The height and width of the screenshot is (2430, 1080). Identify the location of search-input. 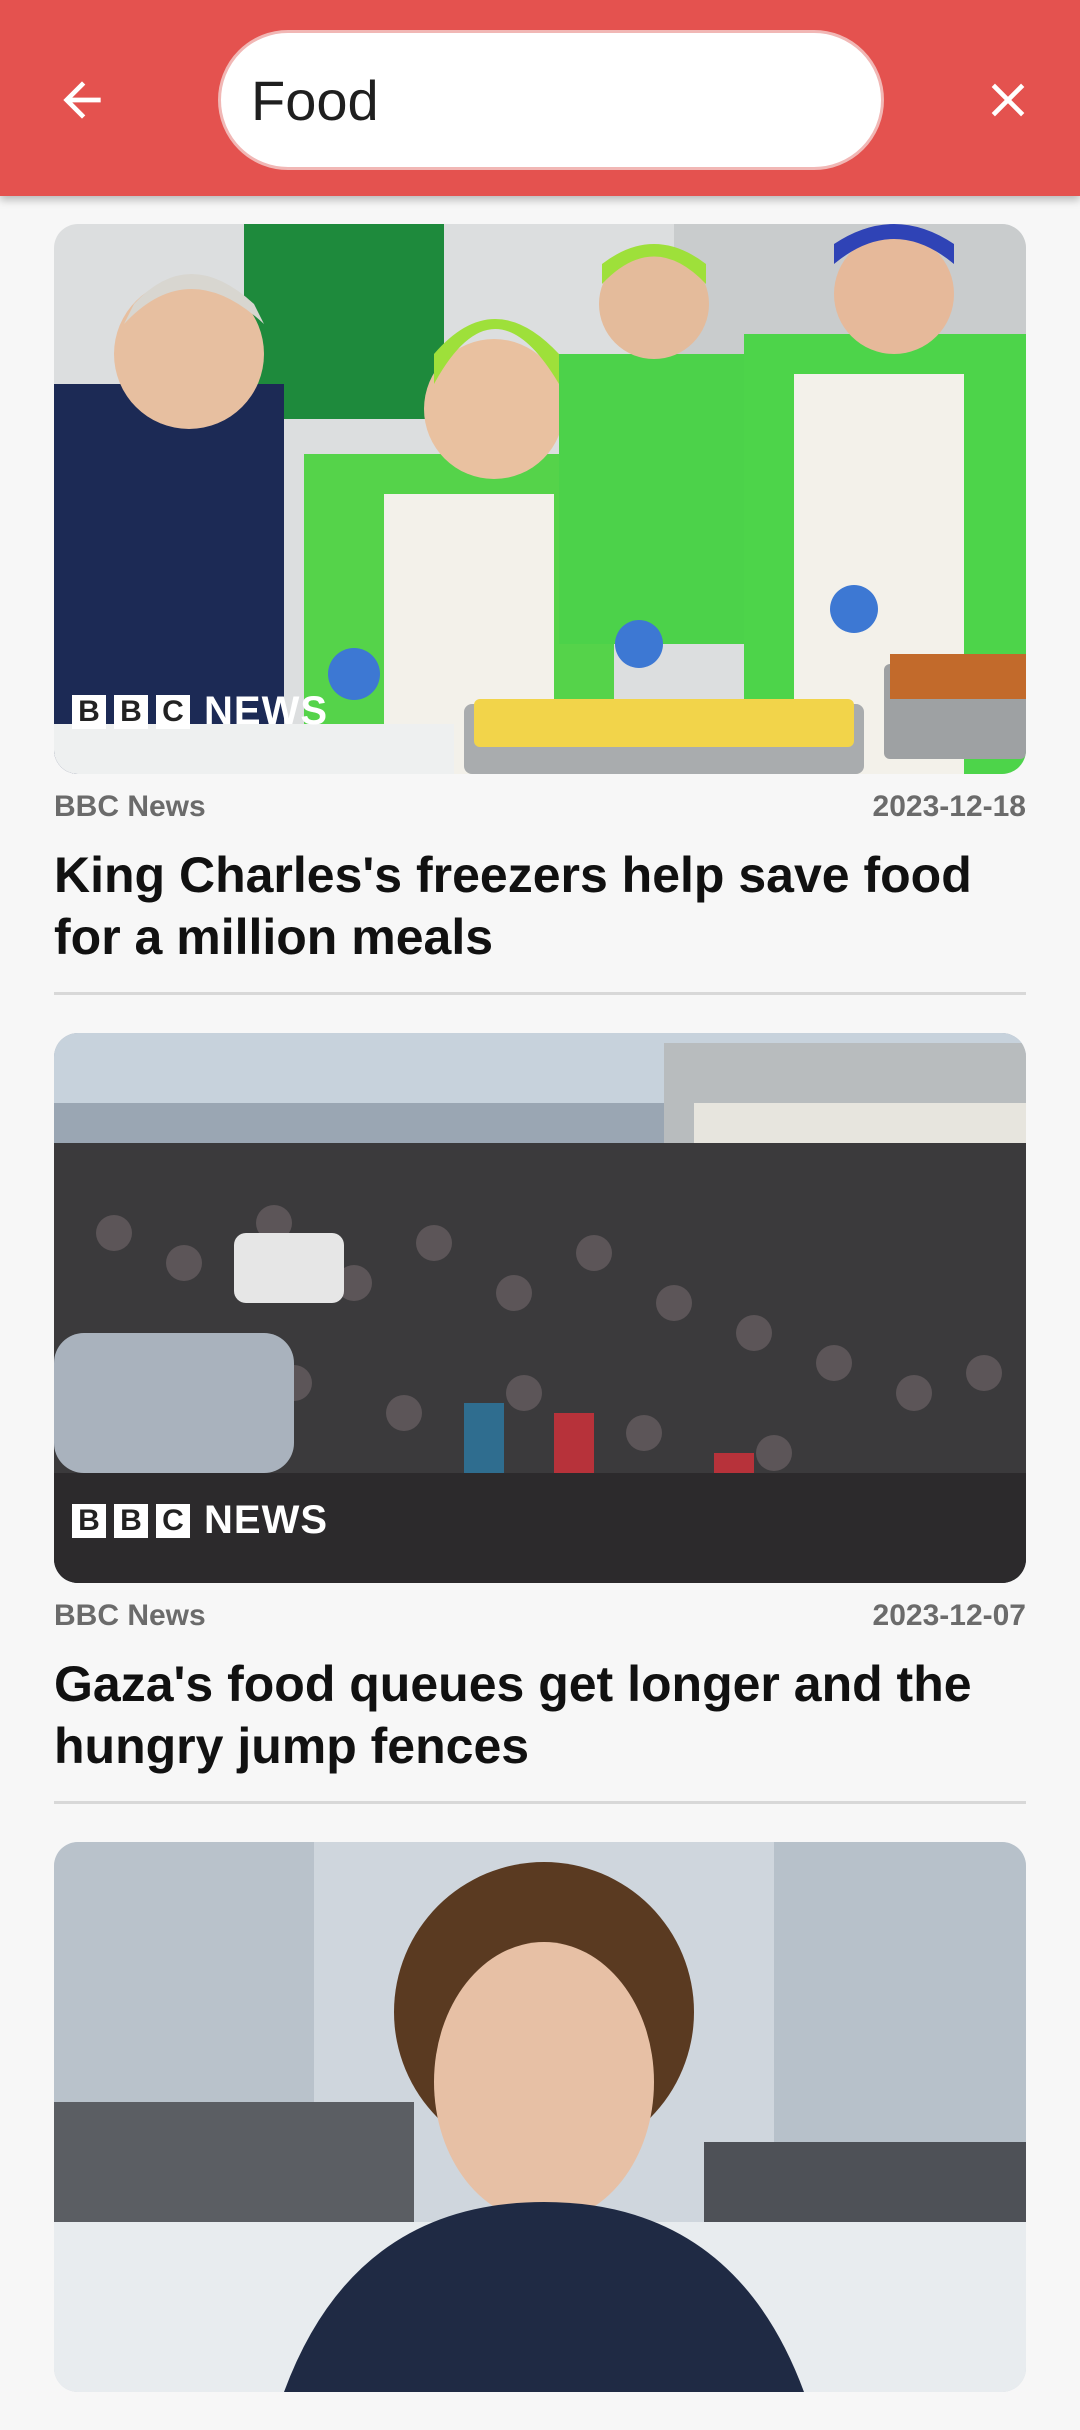
(551, 100).